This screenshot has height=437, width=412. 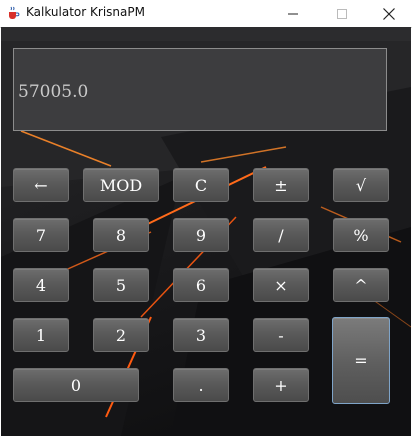 What do you see at coordinates (201, 285) in the screenshot?
I see `digit-6-button: 6` at bounding box center [201, 285].